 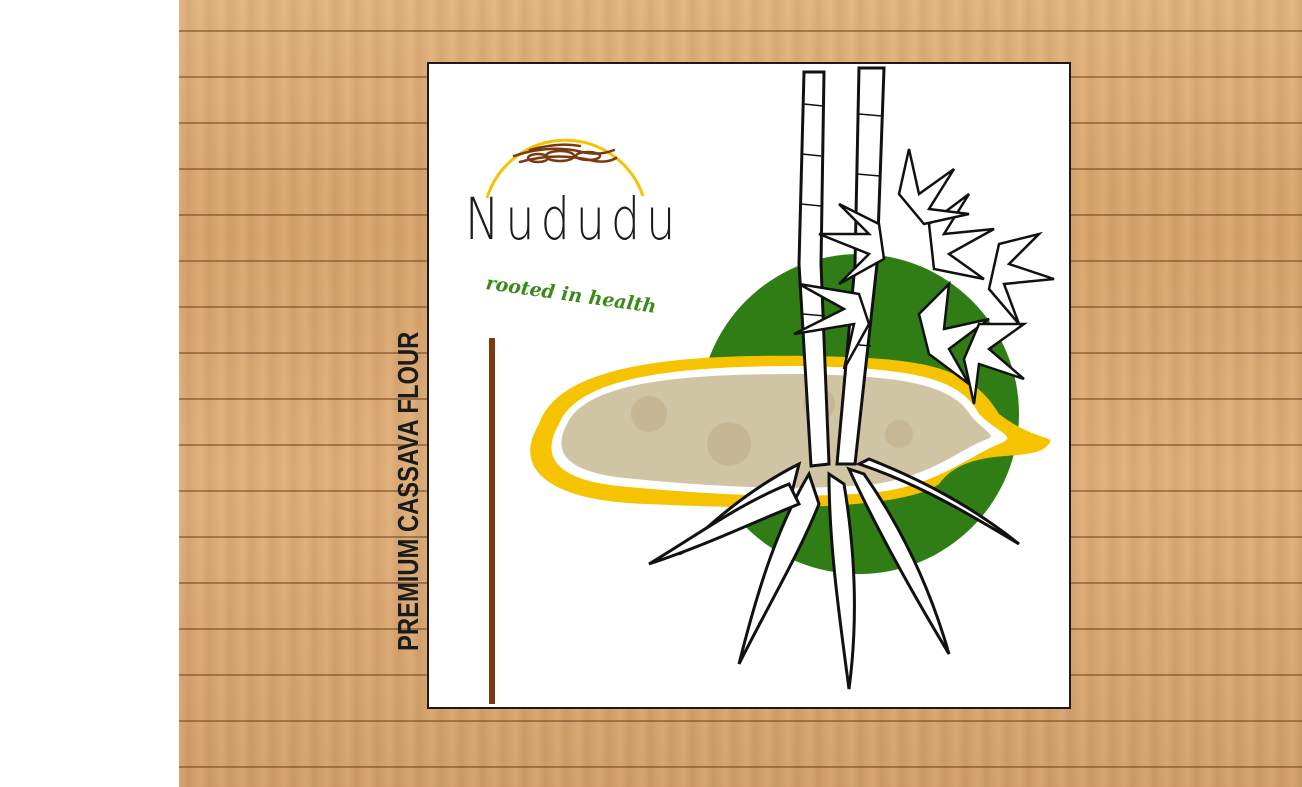 What do you see at coordinates (492, 521) in the screenshot?
I see `title-divider` at bounding box center [492, 521].